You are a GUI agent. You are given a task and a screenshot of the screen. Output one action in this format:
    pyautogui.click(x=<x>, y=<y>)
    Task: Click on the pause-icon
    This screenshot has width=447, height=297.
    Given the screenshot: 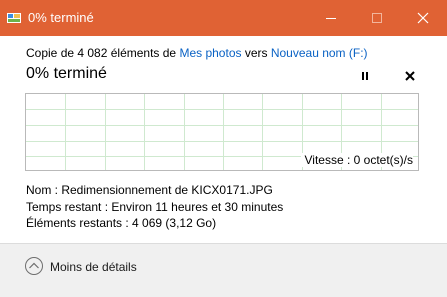 What is the action you would take?
    pyautogui.click(x=365, y=76)
    